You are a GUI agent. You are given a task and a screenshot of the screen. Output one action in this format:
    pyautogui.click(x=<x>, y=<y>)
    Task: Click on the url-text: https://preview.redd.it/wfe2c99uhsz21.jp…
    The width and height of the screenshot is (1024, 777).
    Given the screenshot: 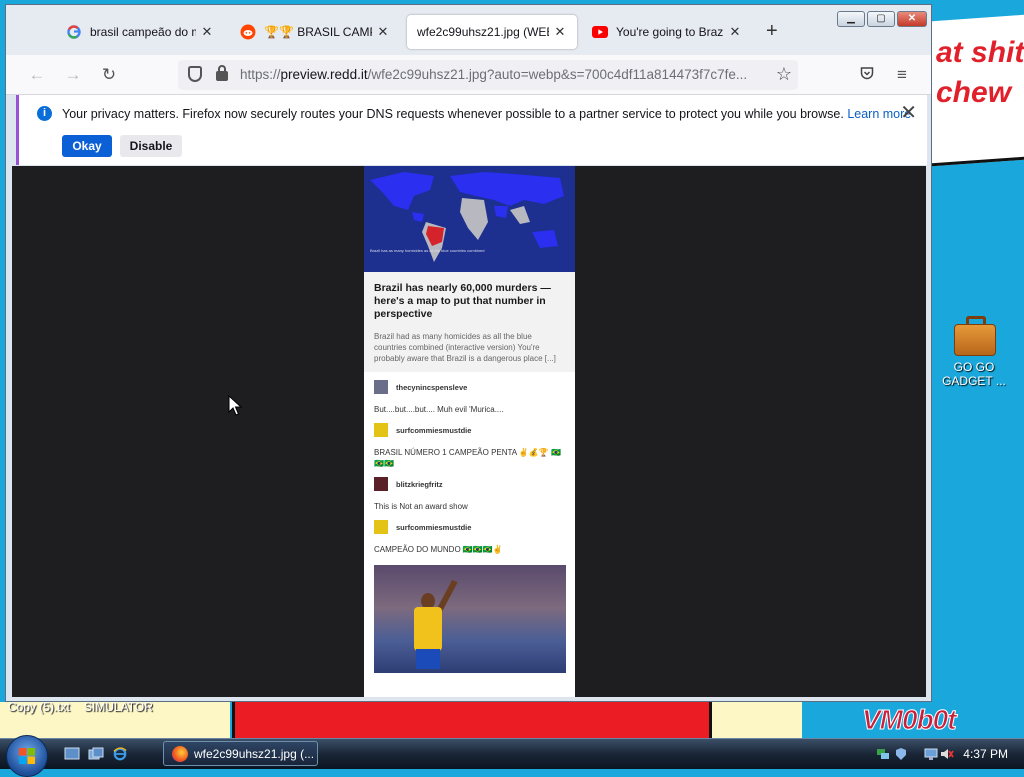 What is the action you would take?
    pyautogui.click(x=500, y=74)
    